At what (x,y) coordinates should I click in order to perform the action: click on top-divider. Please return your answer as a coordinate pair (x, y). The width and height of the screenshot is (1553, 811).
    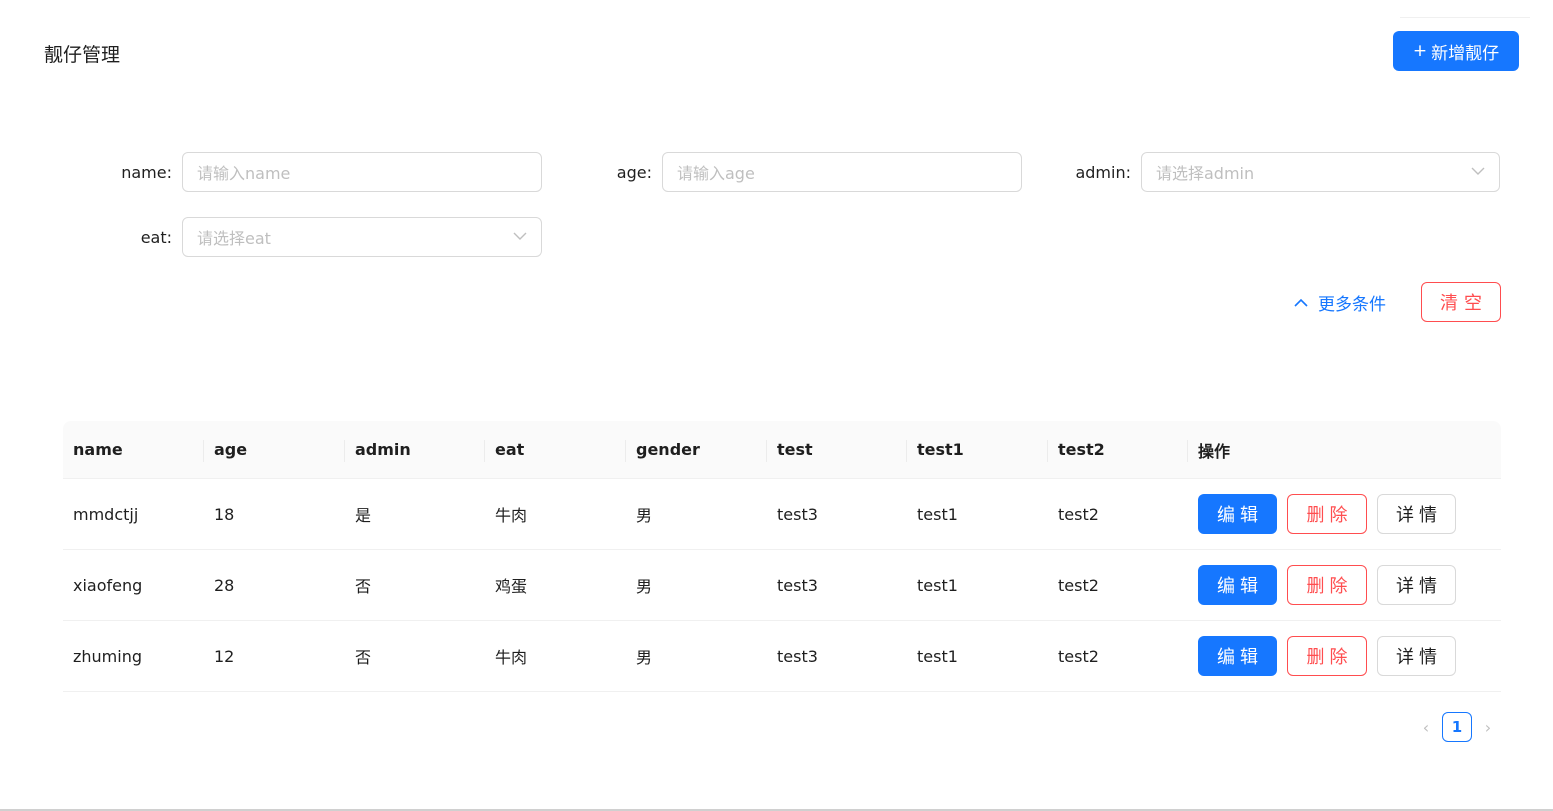
    Looking at the image, I should click on (1465, 17).